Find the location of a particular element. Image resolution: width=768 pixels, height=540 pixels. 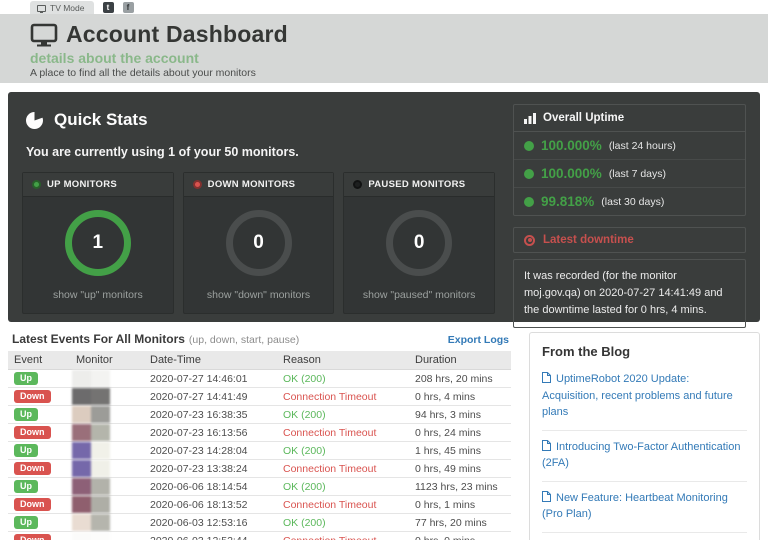

event-datetime: 2020-06-03 12:53:16 is located at coordinates (210, 522).